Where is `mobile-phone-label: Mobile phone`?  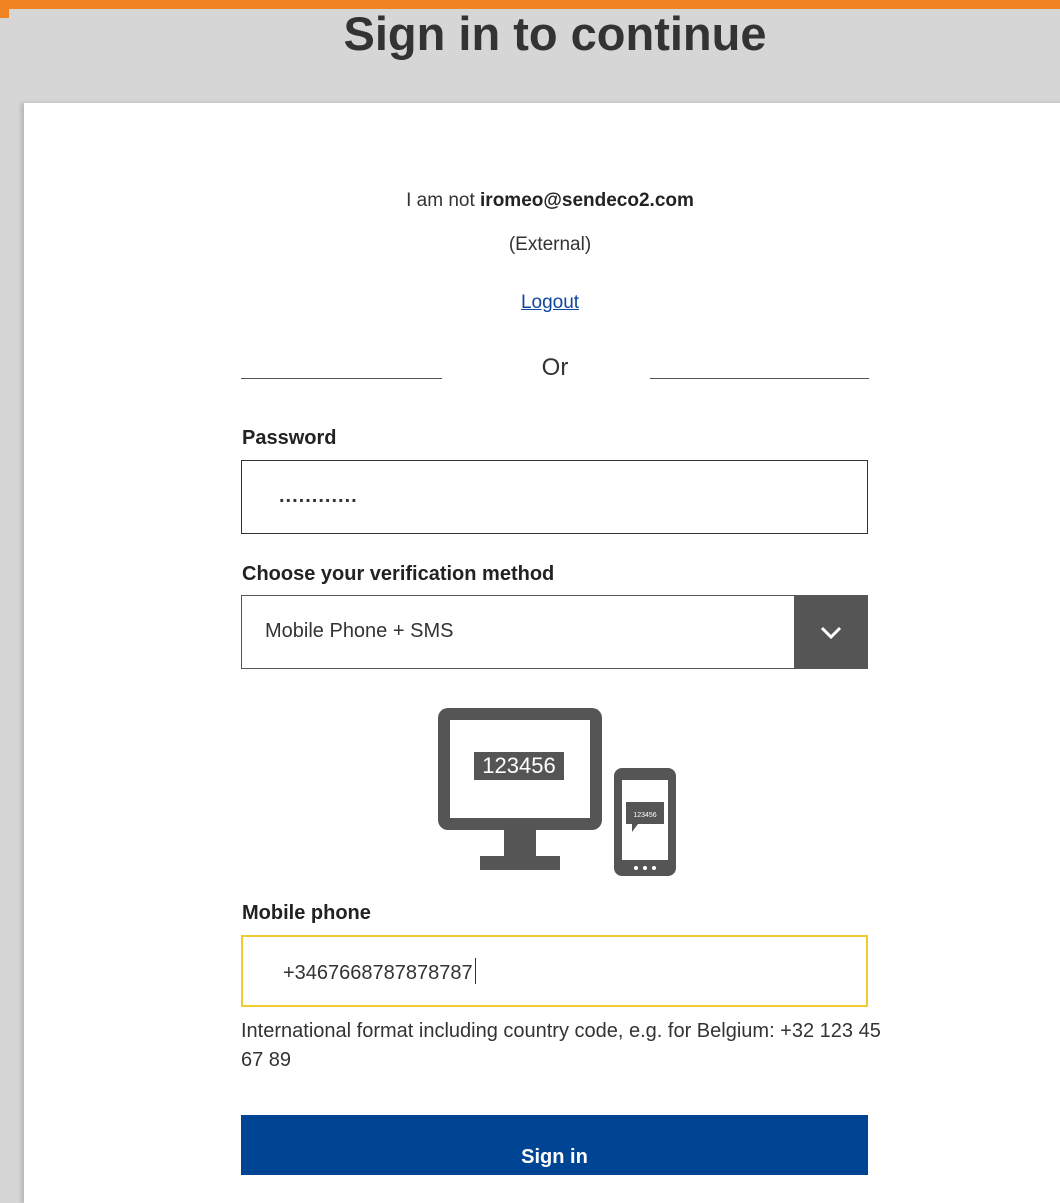
mobile-phone-label: Mobile phone is located at coordinates (306, 913).